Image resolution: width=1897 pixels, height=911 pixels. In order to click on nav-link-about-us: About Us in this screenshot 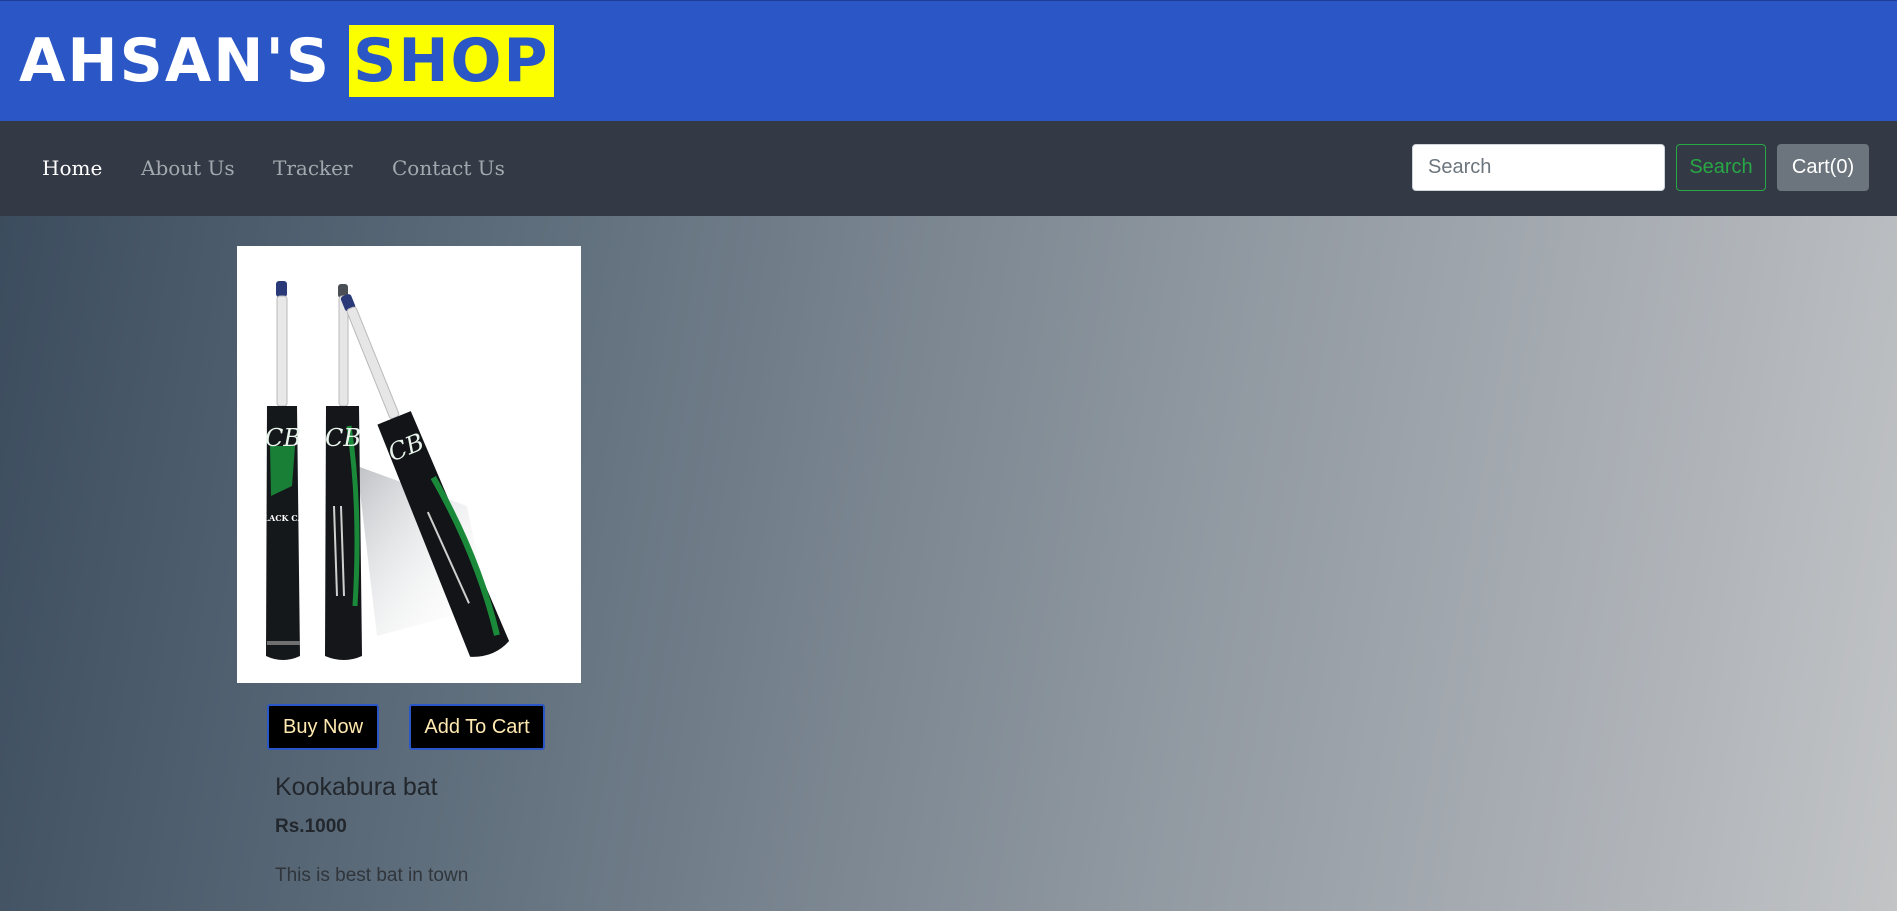, I will do `click(188, 168)`.